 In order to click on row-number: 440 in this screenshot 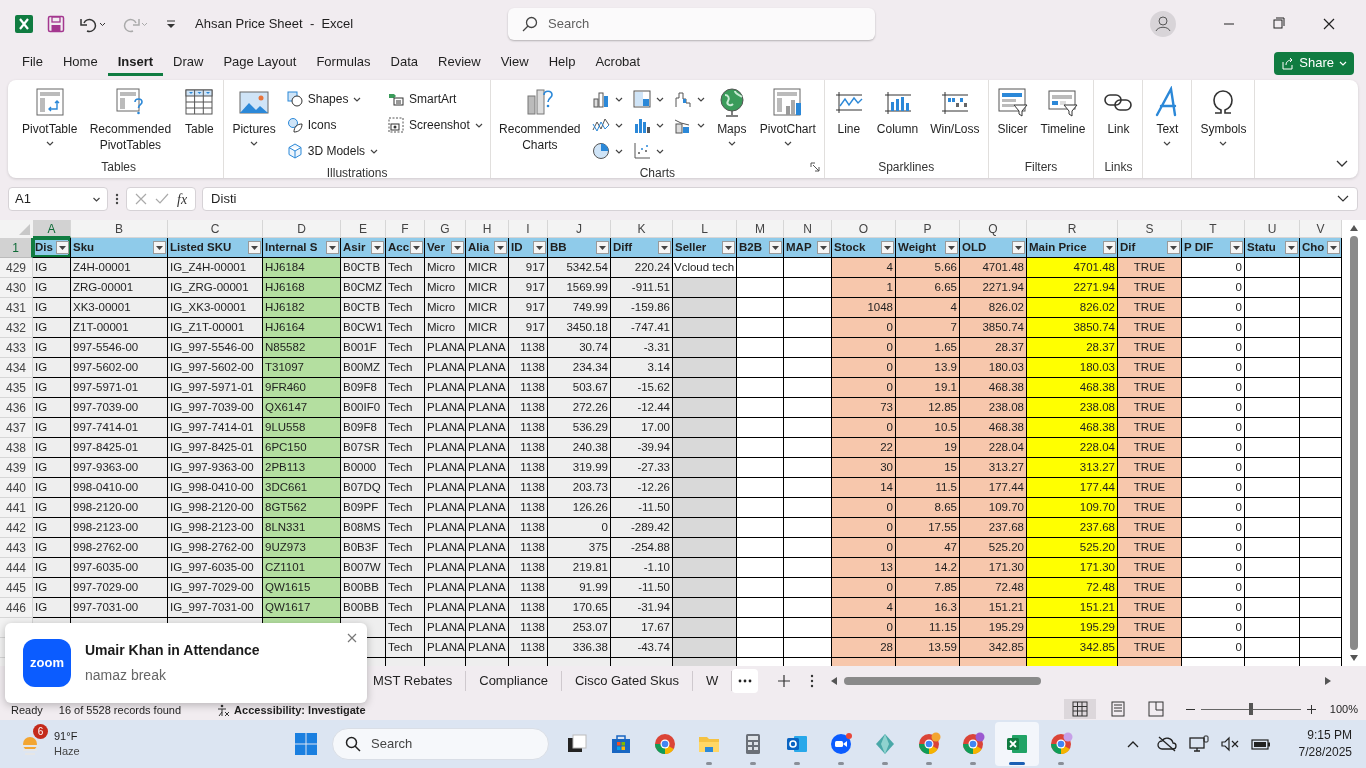, I will do `click(16, 488)`.